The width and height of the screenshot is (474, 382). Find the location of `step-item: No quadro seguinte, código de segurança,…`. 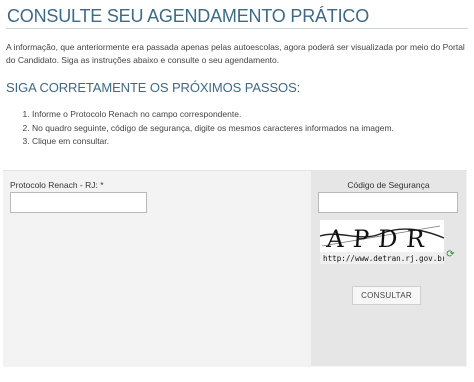

step-item: No quadro seguinte, código de segurança,… is located at coordinates (213, 129).